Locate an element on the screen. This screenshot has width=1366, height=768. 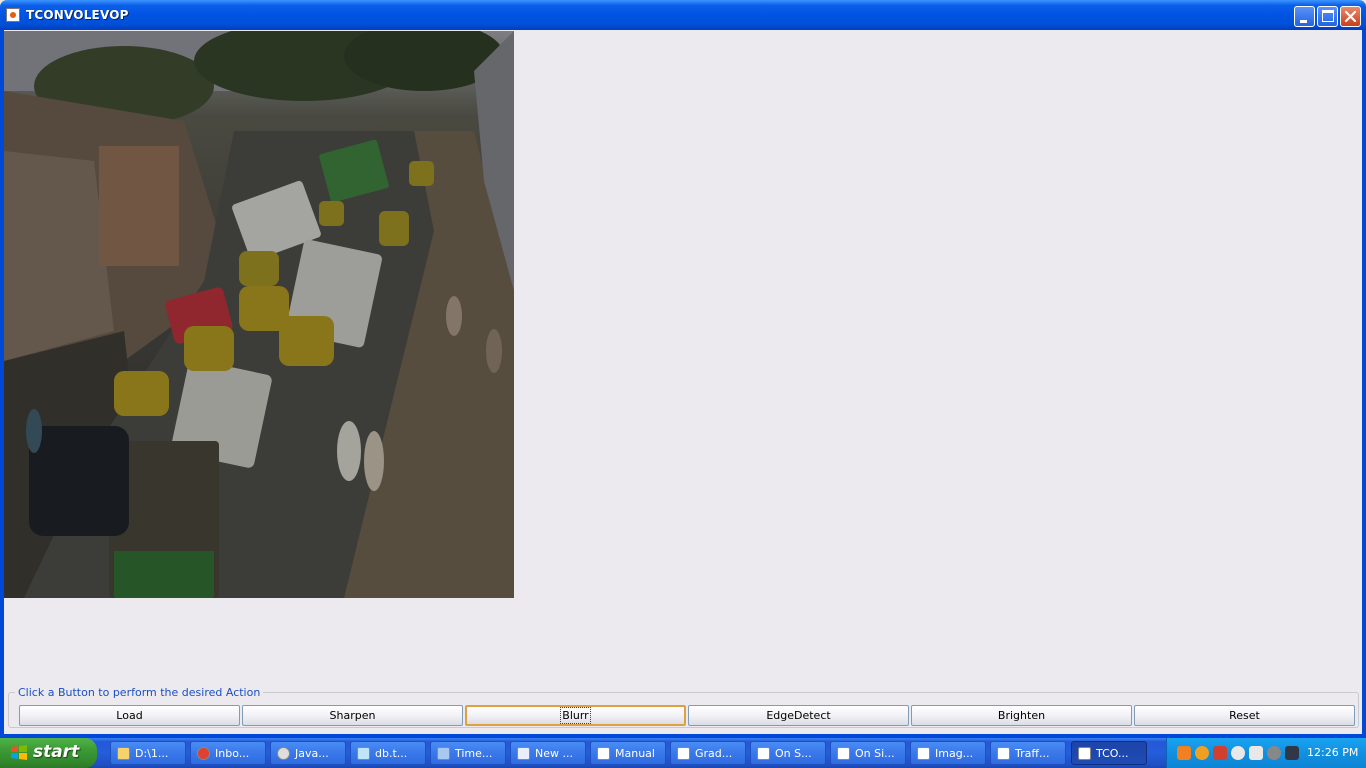
java-app-icon is located at coordinates (13, 15).